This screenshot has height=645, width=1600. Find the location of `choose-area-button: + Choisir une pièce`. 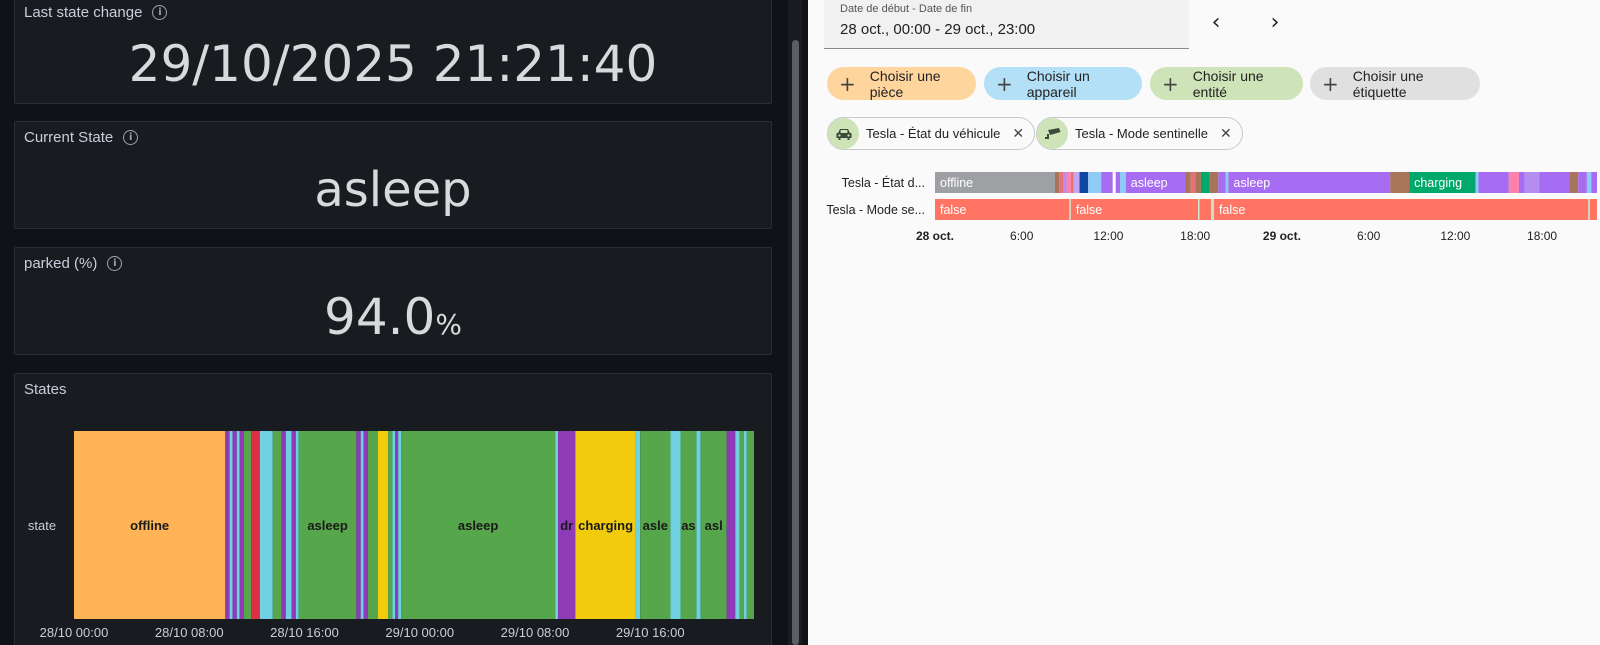

choose-area-button: + Choisir une pièce is located at coordinates (901, 83).